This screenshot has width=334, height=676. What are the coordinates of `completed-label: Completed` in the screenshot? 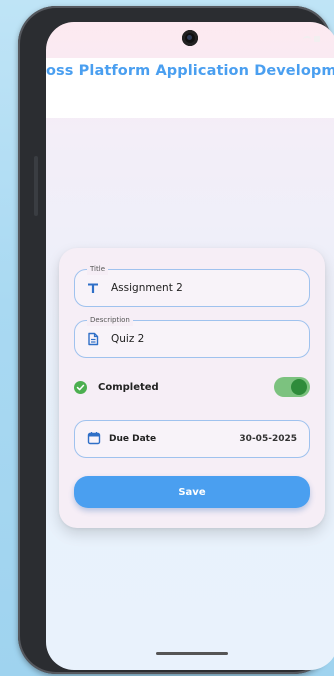 It's located at (128, 387).